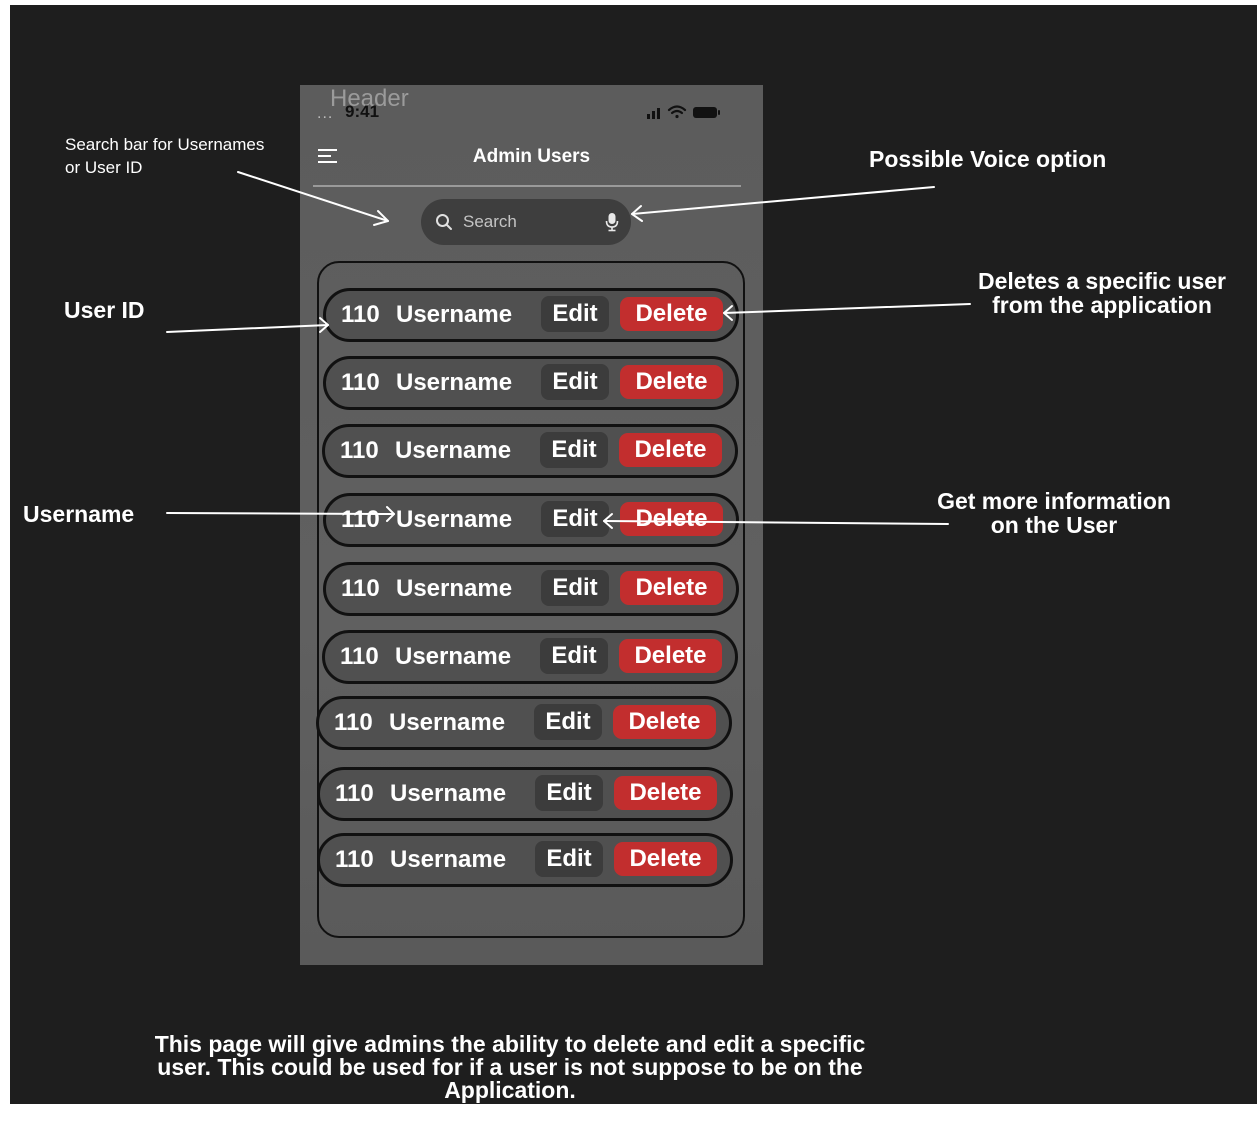  What do you see at coordinates (164, 156) in the screenshot?
I see `search-bar-annotation: Search bar for Usernames or User ID` at bounding box center [164, 156].